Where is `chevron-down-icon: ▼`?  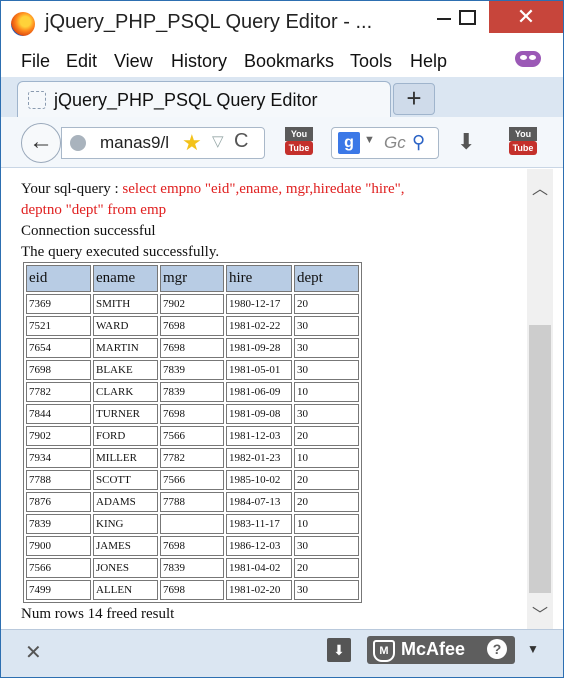
chevron-down-icon: ▼ is located at coordinates (533, 649).